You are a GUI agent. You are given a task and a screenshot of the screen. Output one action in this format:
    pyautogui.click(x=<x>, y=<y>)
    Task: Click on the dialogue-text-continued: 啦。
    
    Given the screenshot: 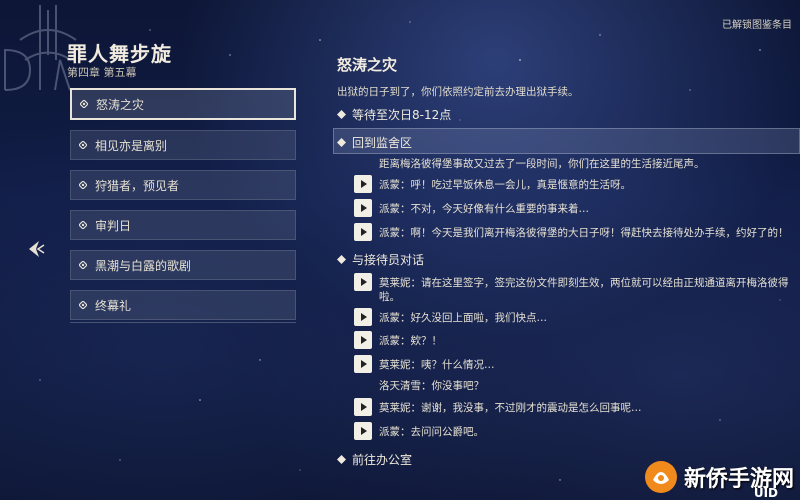 What is the action you would take?
    pyautogui.click(x=389, y=297)
    